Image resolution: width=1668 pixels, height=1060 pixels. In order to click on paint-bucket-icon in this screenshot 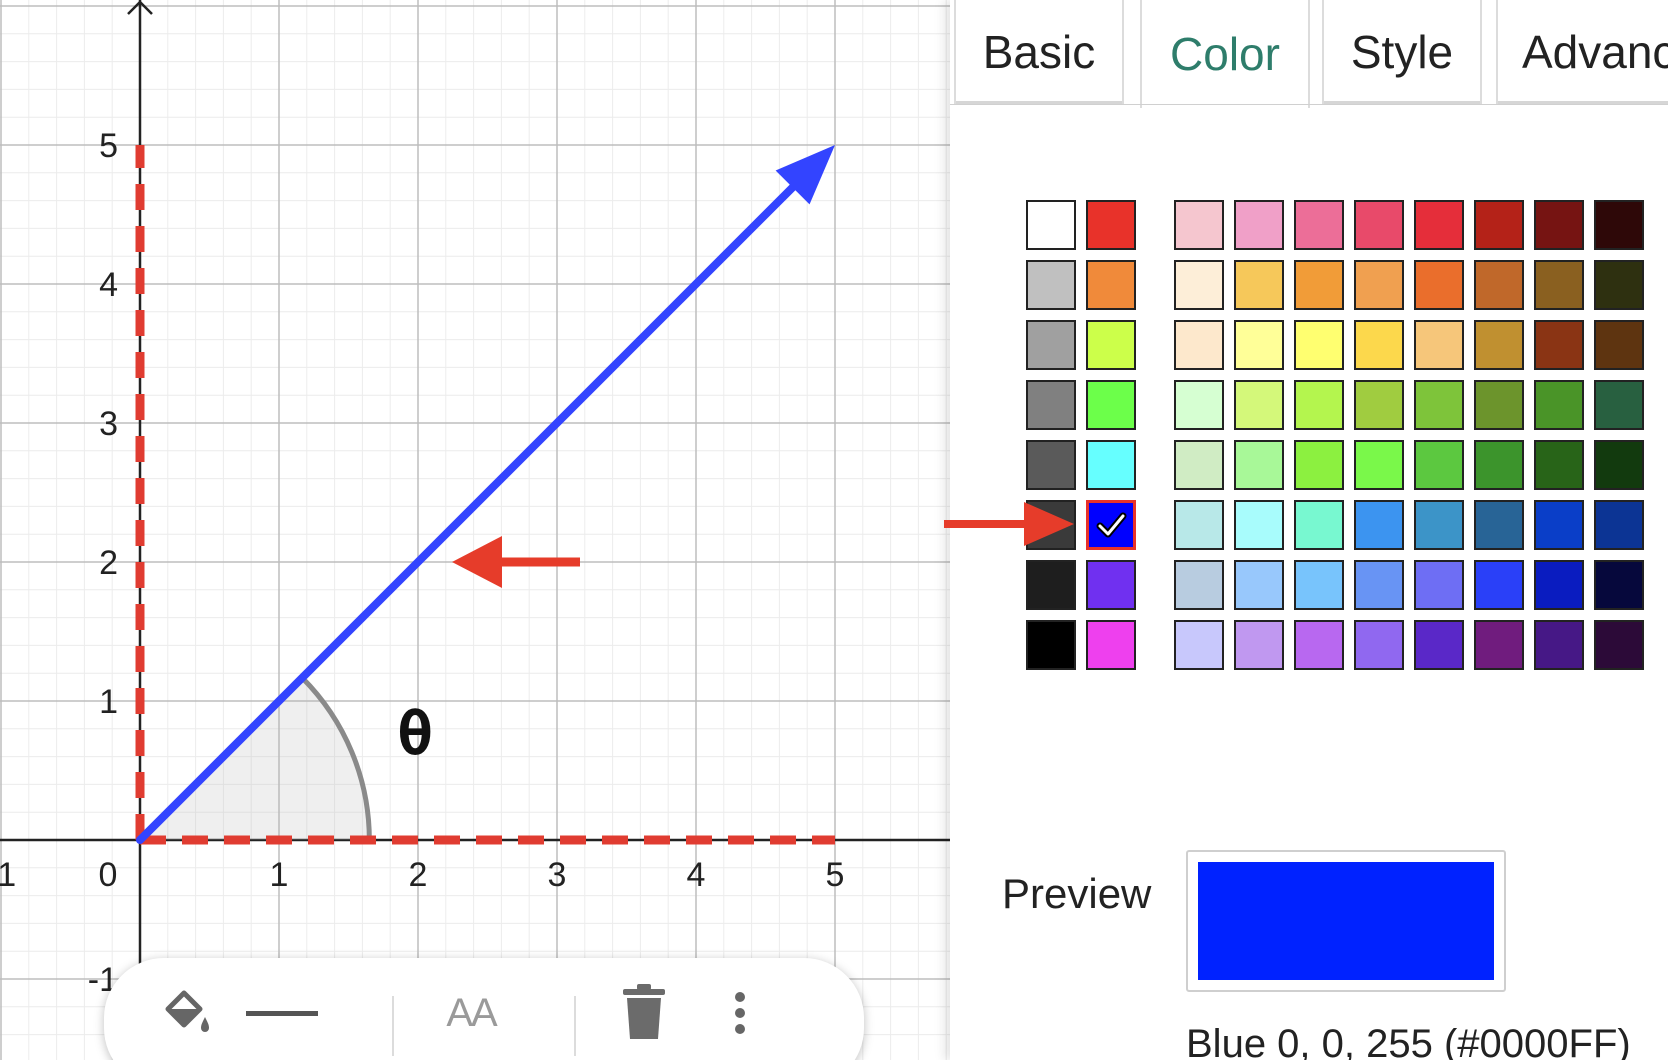, I will do `click(184, 1013)`.